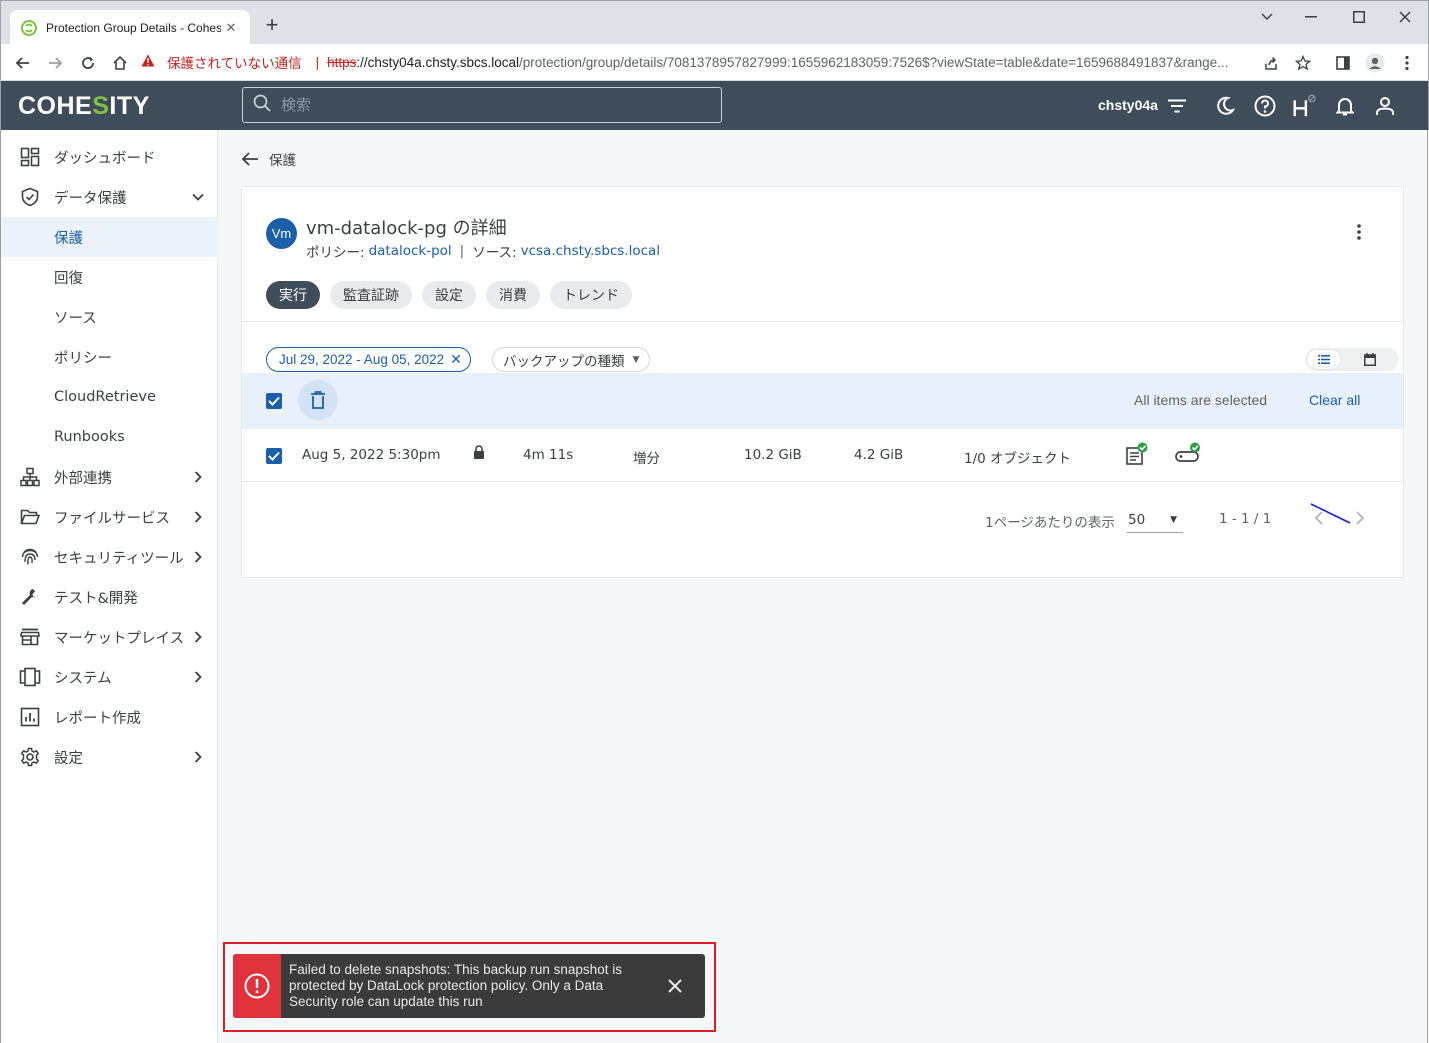 This screenshot has height=1043, width=1429. Describe the element at coordinates (231, 28) in the screenshot. I see `tab-close-icon: ✕` at that location.